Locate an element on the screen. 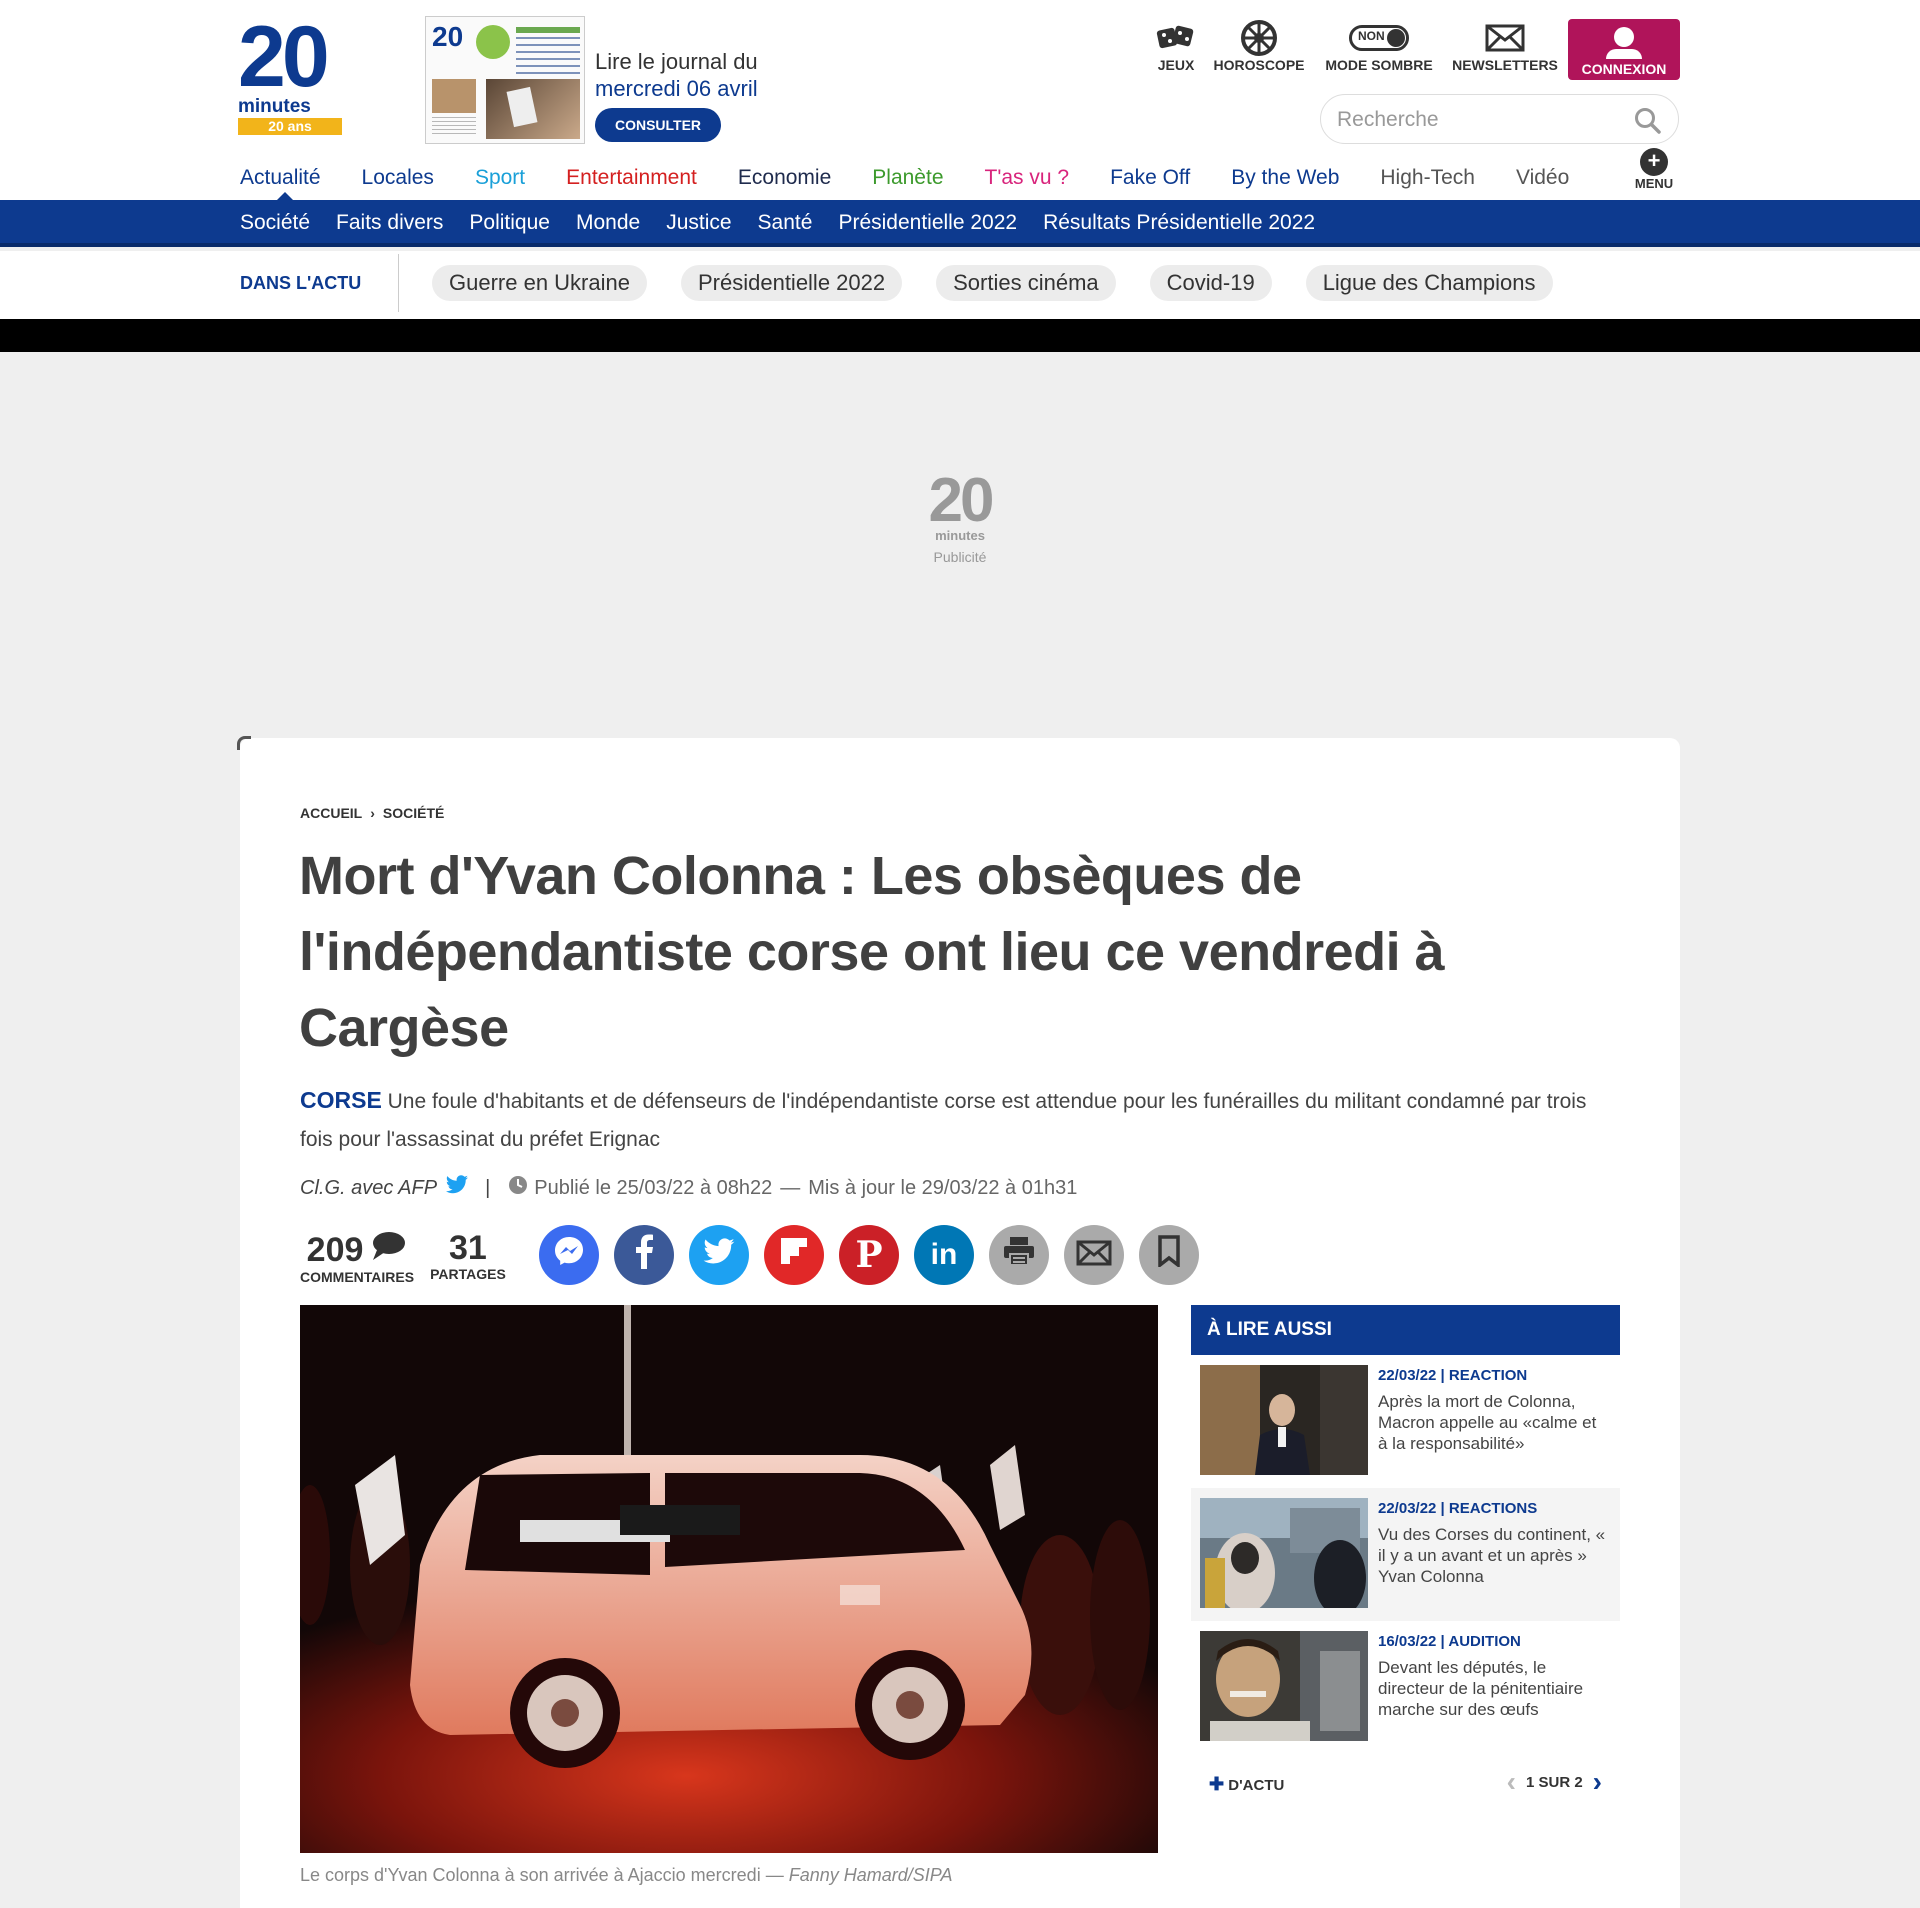 This screenshot has height=1908, width=1920. share-linkedin-button: in is located at coordinates (944, 1255).